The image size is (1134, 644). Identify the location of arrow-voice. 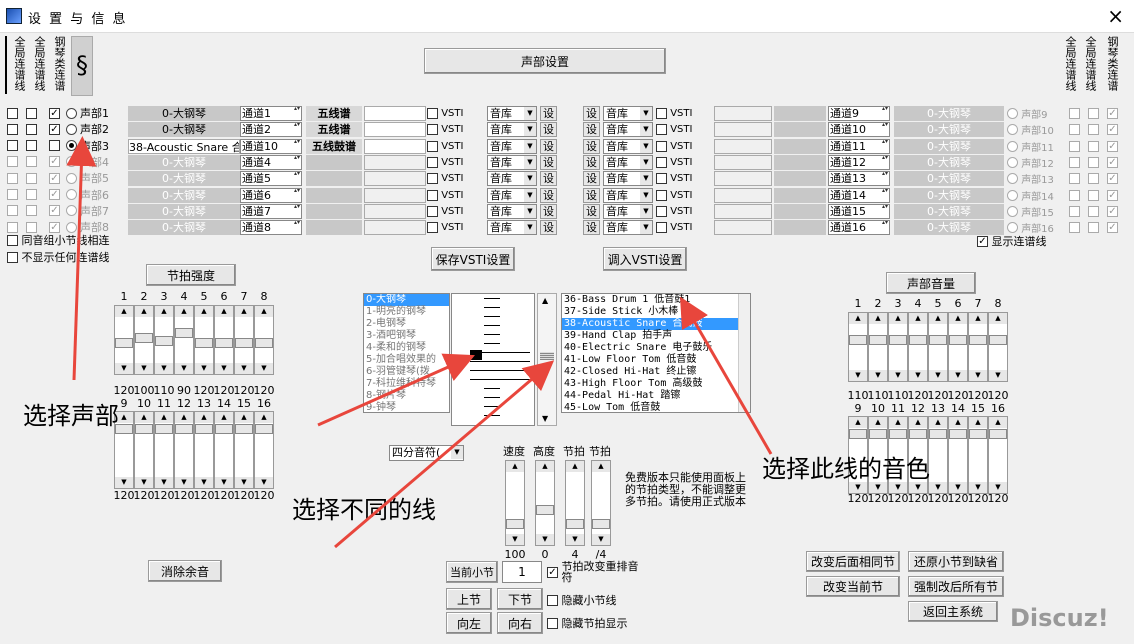
(81, 258).